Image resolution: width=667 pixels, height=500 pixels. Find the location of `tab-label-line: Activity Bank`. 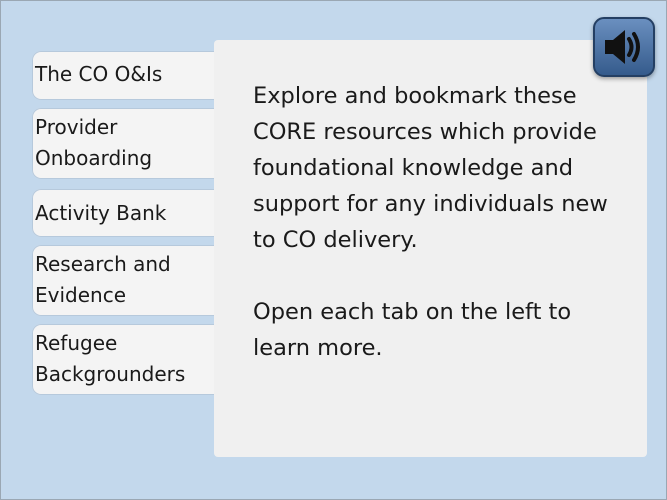

tab-label-line: Activity Bank is located at coordinates (101, 213).